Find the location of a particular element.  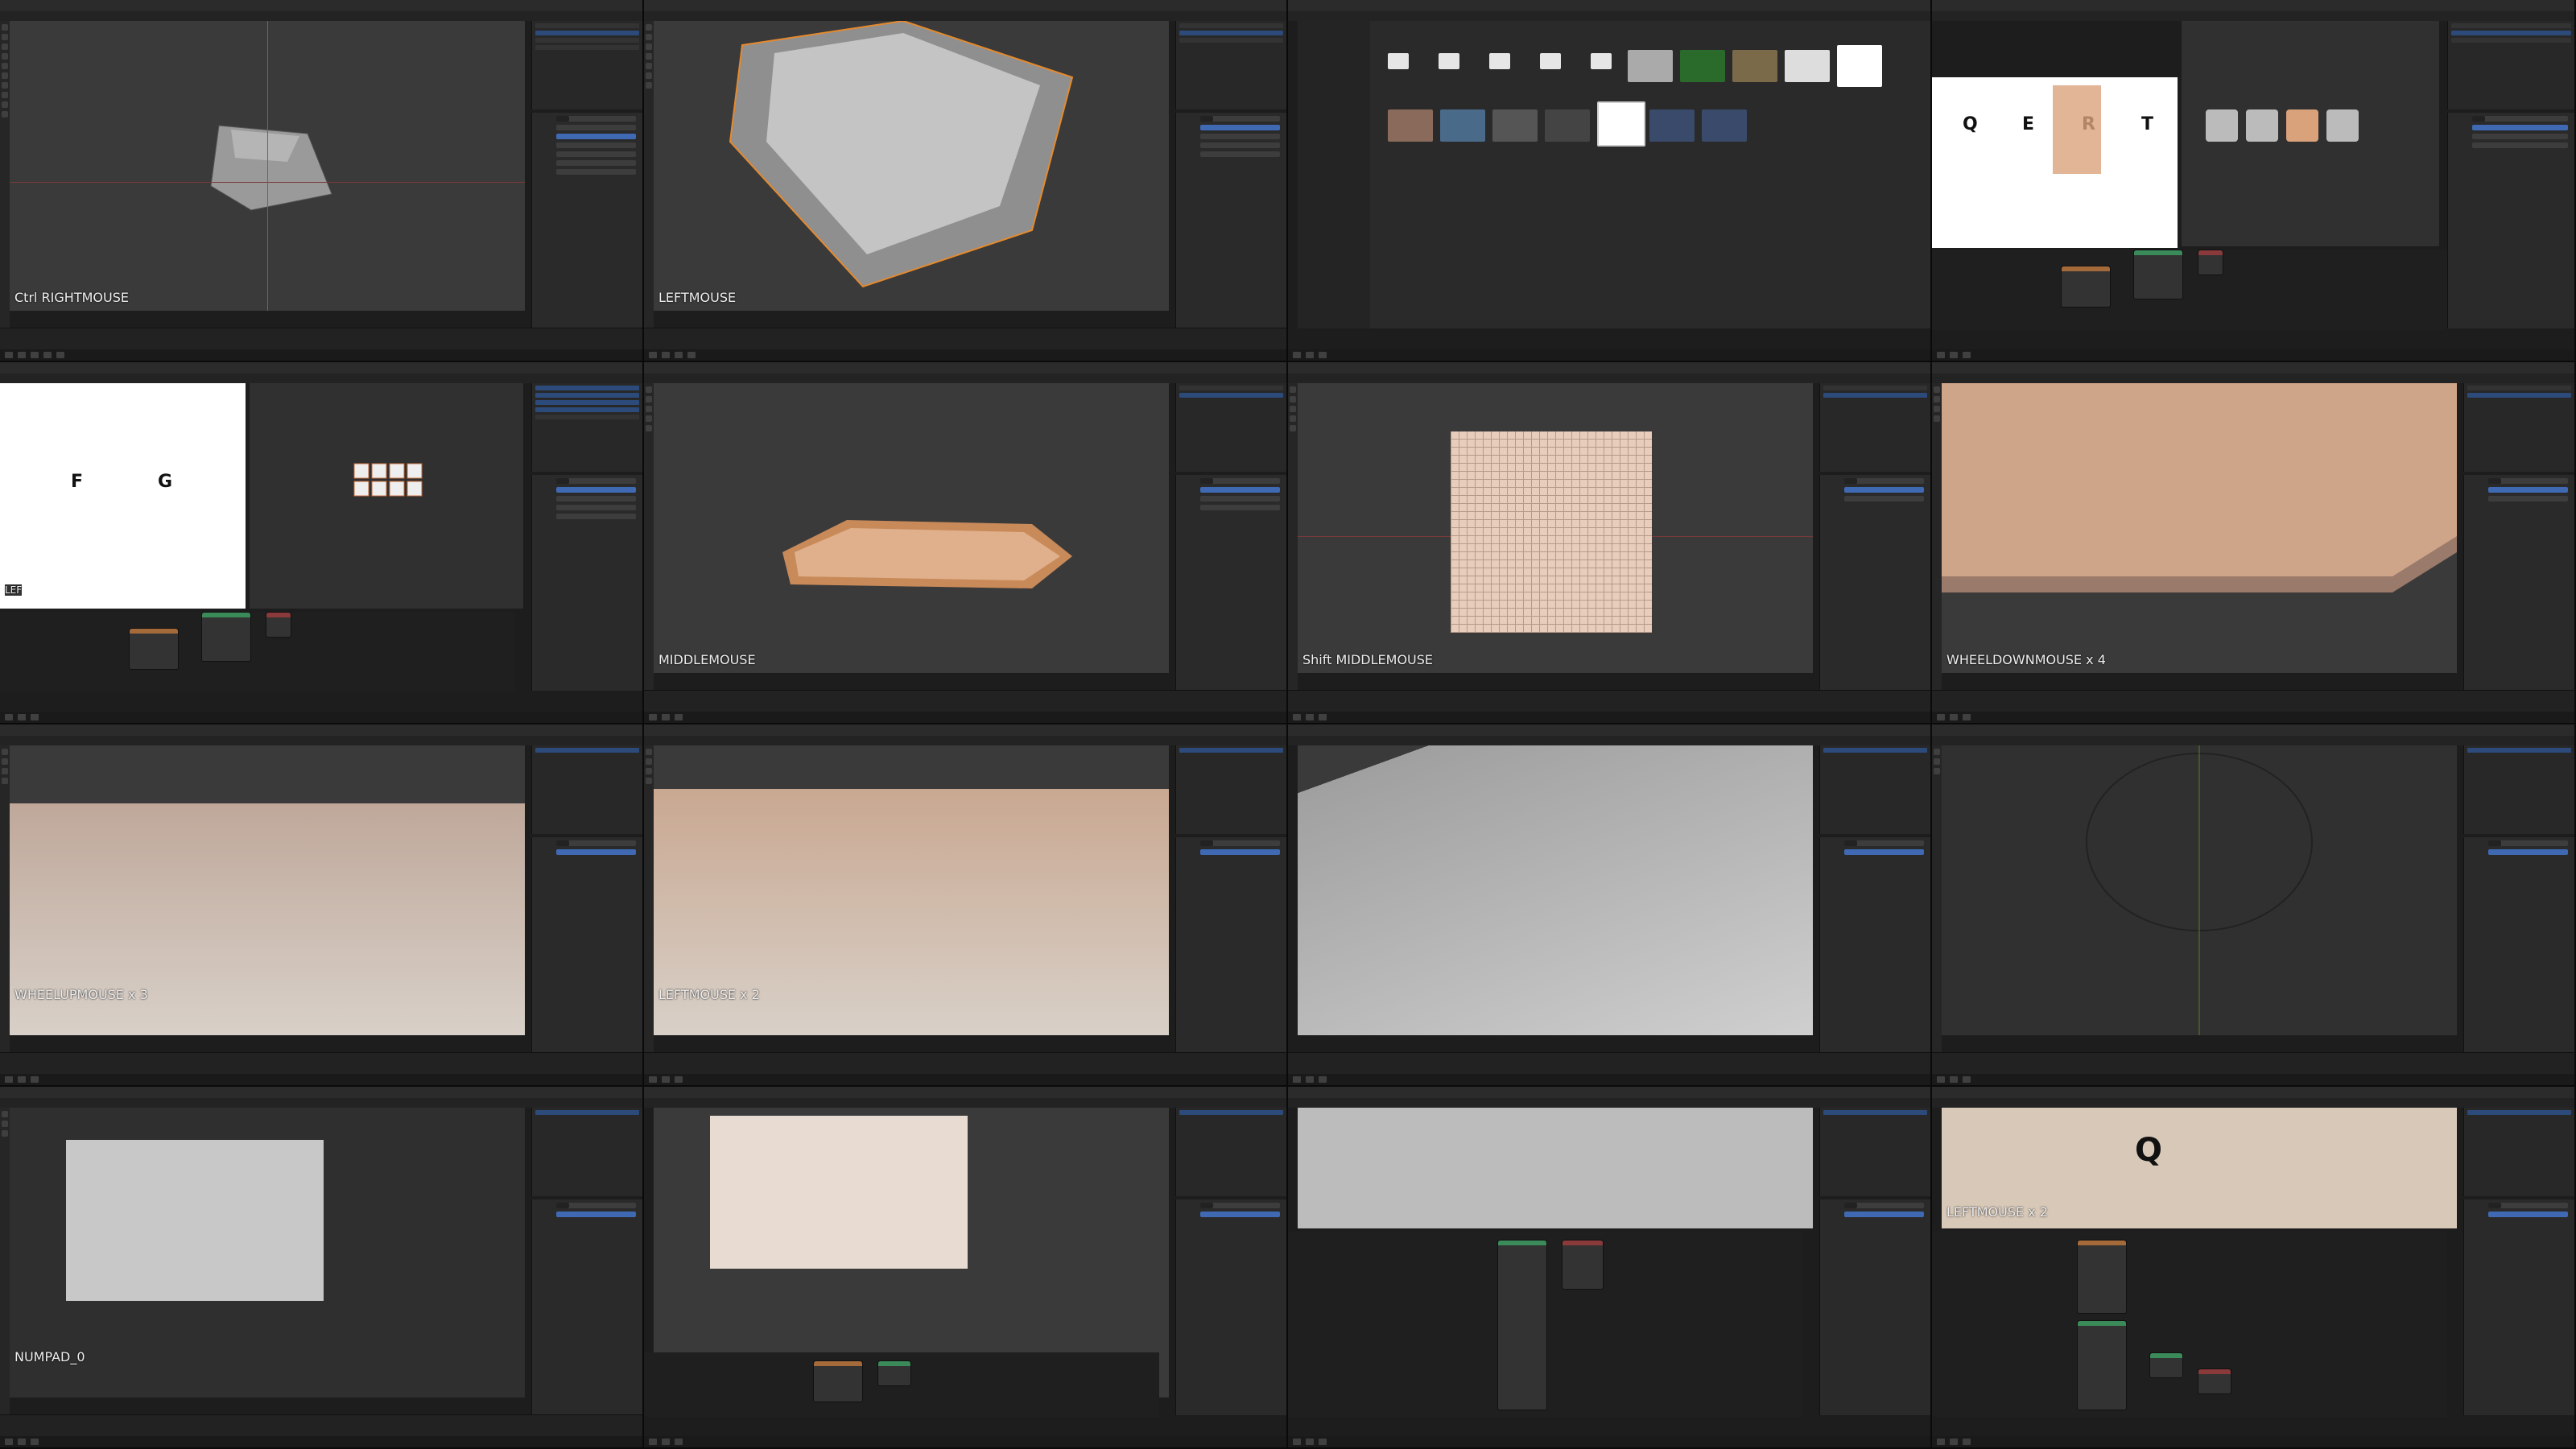

keyboard-perspective is located at coordinates (2199, 528).